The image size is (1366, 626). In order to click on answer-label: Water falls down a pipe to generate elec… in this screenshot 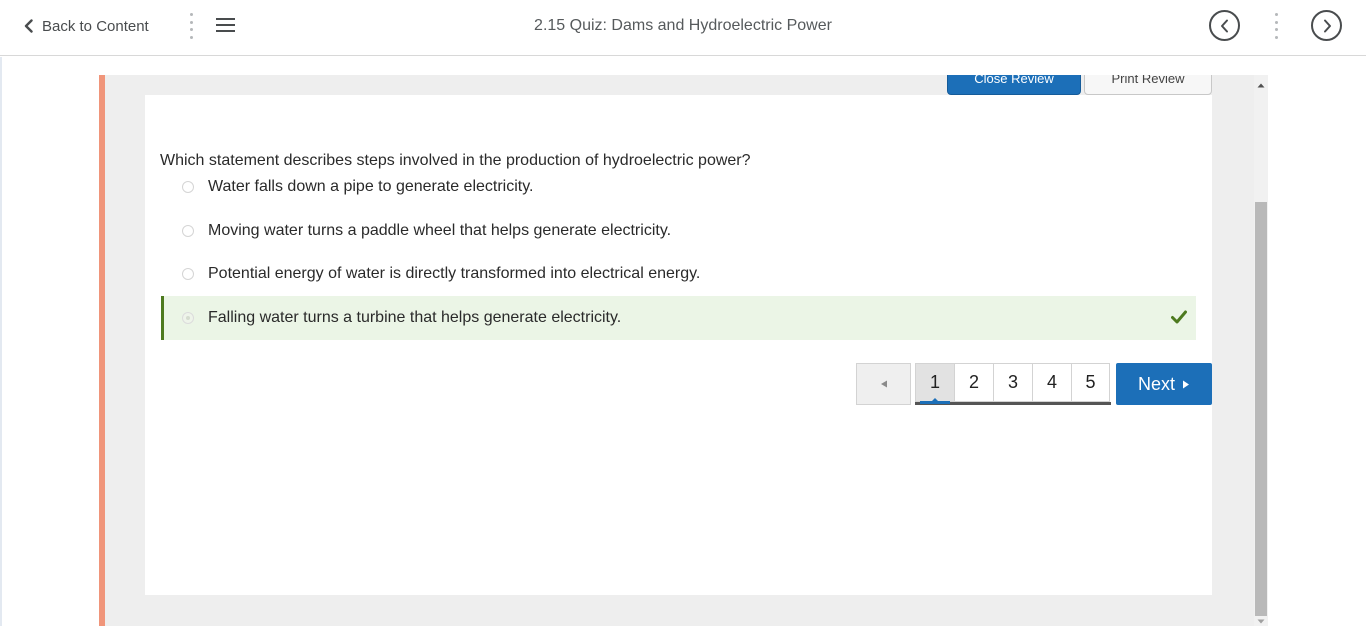, I will do `click(371, 186)`.